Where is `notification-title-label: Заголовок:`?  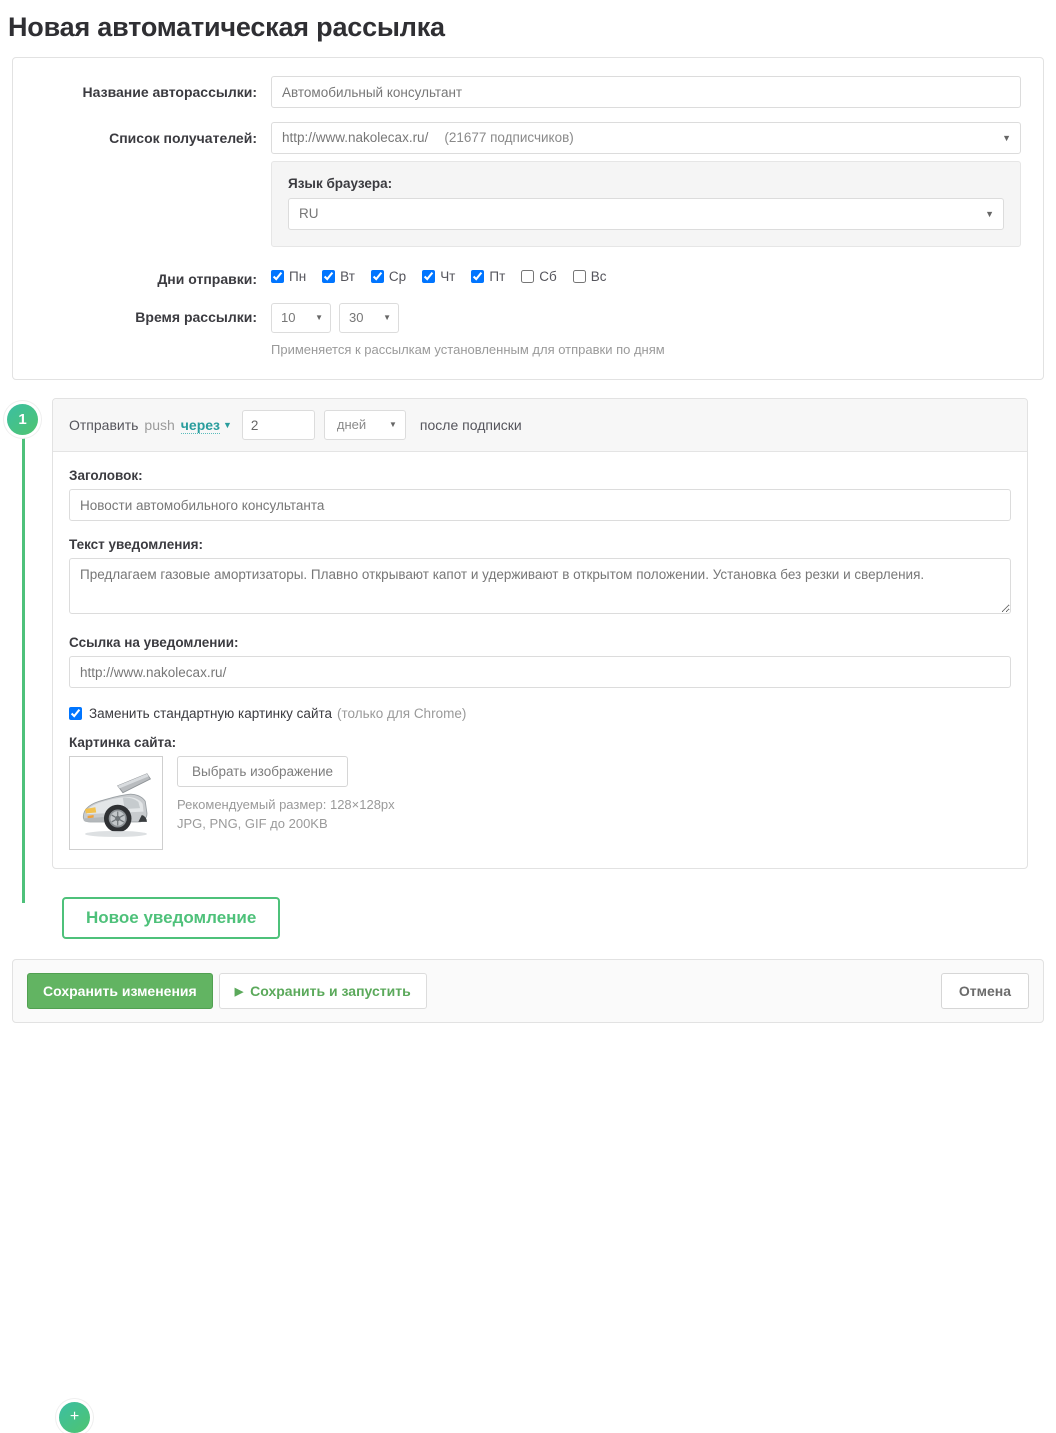
notification-title-label: Заголовок: is located at coordinates (106, 475).